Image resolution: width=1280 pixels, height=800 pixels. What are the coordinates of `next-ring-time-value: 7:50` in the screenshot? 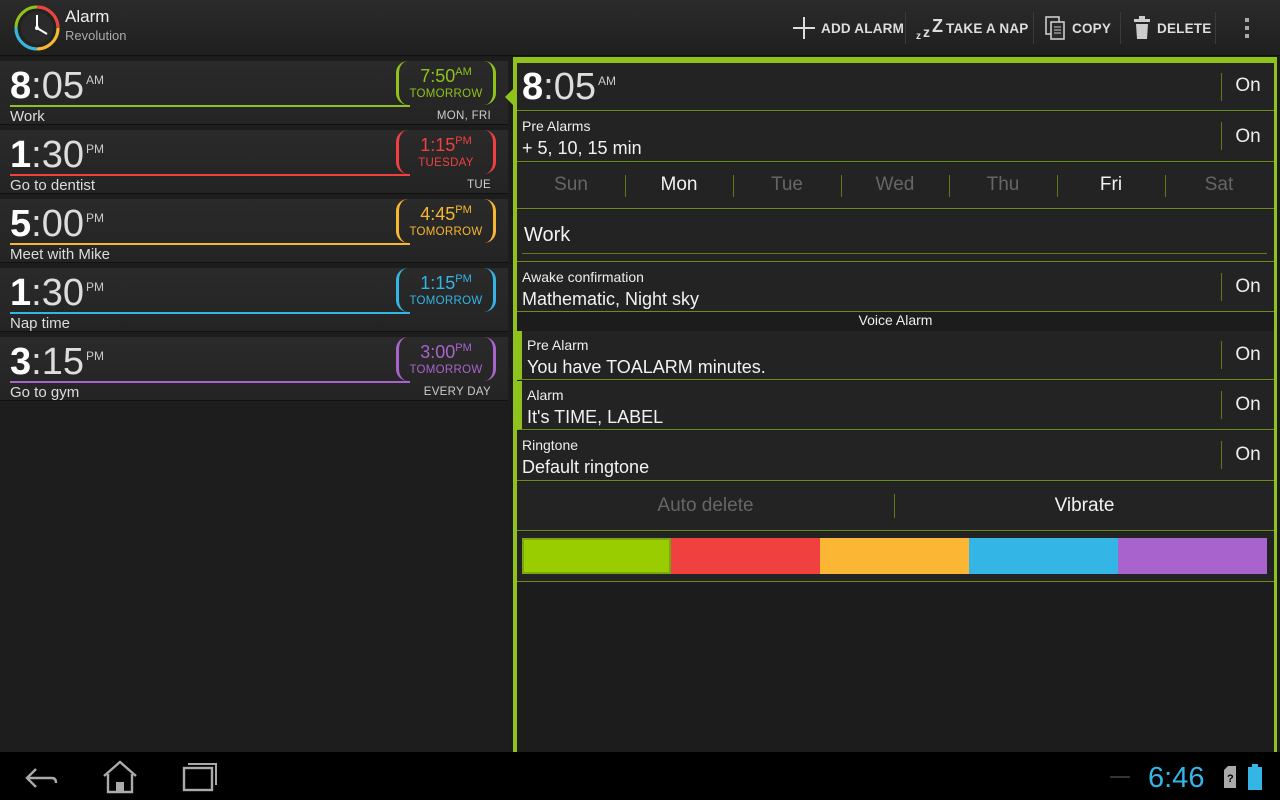 It's located at (438, 76).